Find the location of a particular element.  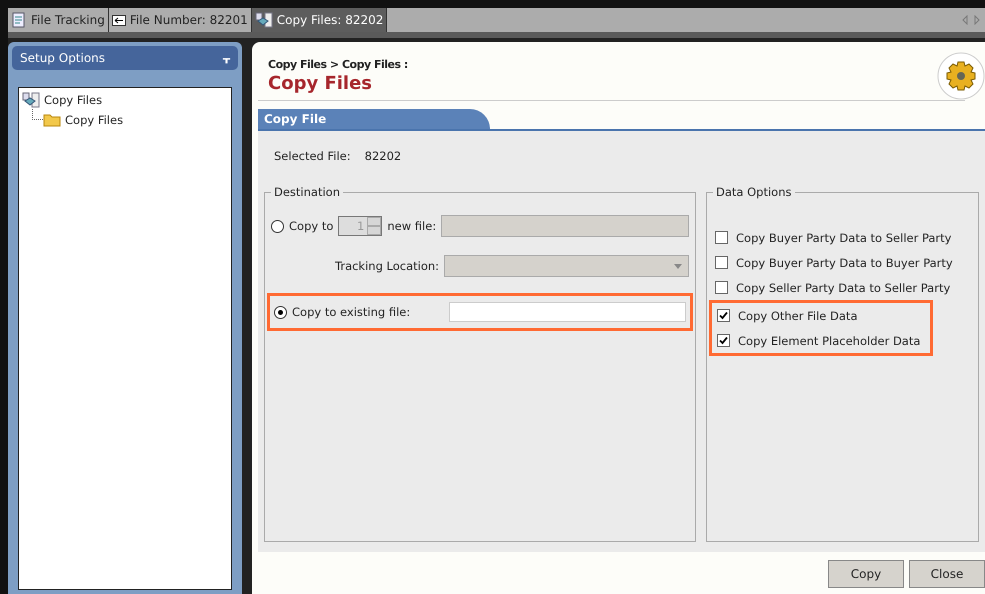

tracking-location-dropdown is located at coordinates (566, 266).